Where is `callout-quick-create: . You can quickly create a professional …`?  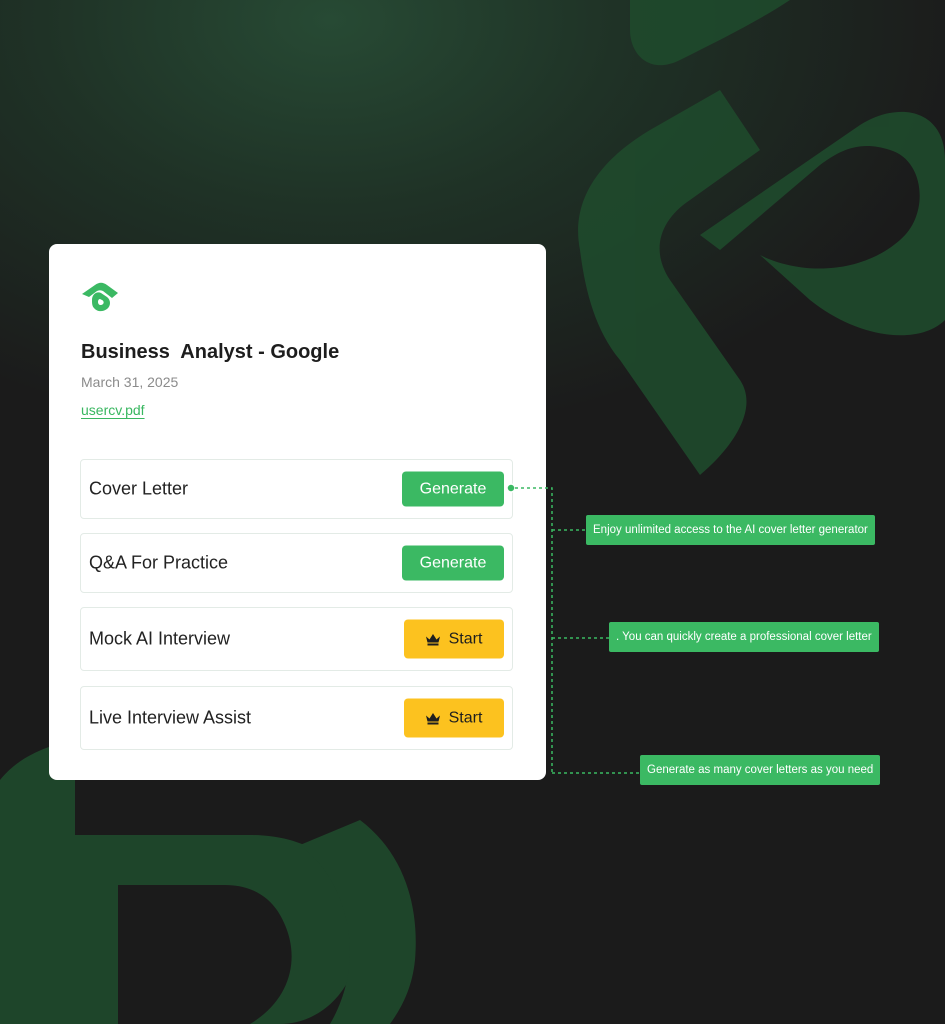 callout-quick-create: . You can quickly create a professional … is located at coordinates (744, 637).